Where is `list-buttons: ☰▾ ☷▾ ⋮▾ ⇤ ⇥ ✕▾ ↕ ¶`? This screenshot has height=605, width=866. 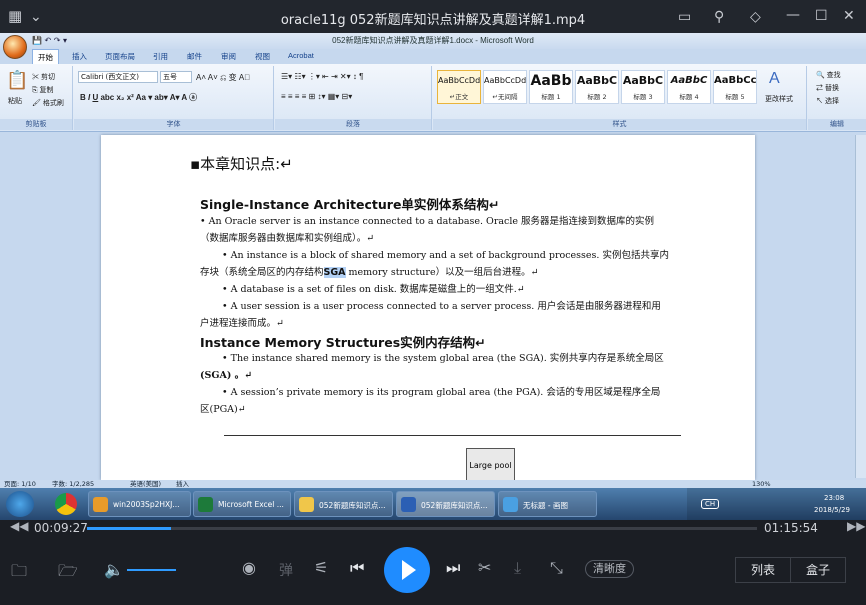 list-buttons: ☰▾ ☷▾ ⋮▾ ⇤ ⇥ ✕▾ ↕ ¶ is located at coordinates (322, 76).